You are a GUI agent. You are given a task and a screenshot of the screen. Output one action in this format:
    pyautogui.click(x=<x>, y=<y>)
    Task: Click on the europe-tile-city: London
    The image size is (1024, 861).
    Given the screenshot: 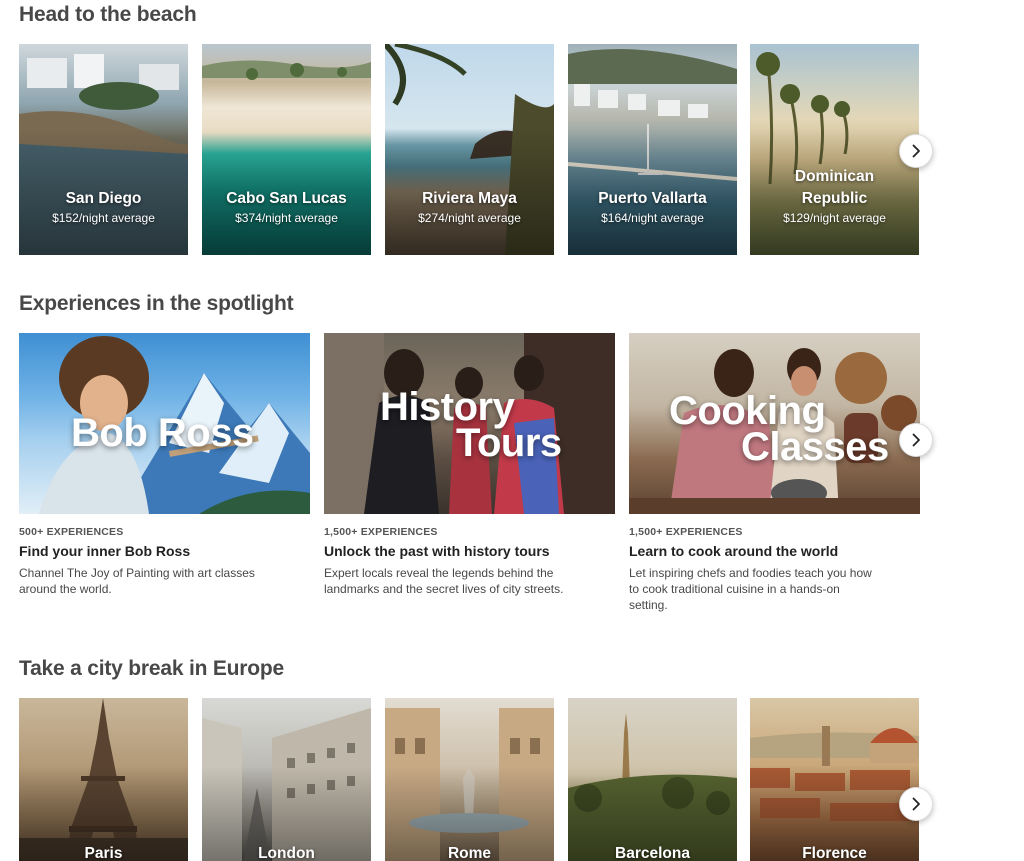 What is the action you would take?
    pyautogui.click(x=286, y=853)
    